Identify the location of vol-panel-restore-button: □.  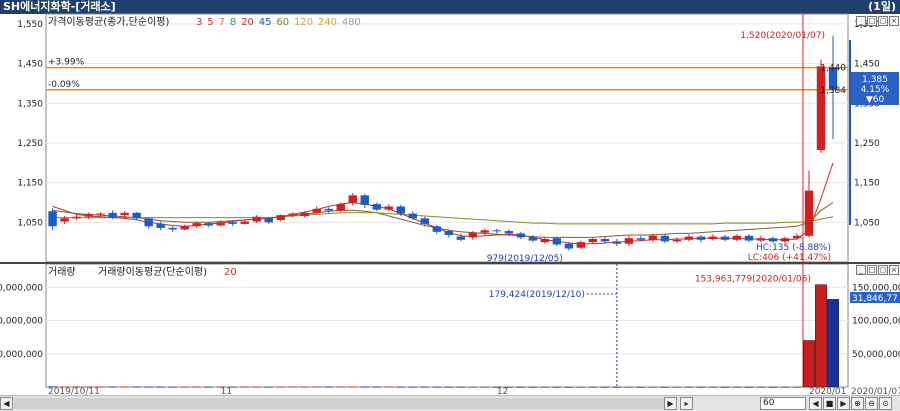
(872, 270).